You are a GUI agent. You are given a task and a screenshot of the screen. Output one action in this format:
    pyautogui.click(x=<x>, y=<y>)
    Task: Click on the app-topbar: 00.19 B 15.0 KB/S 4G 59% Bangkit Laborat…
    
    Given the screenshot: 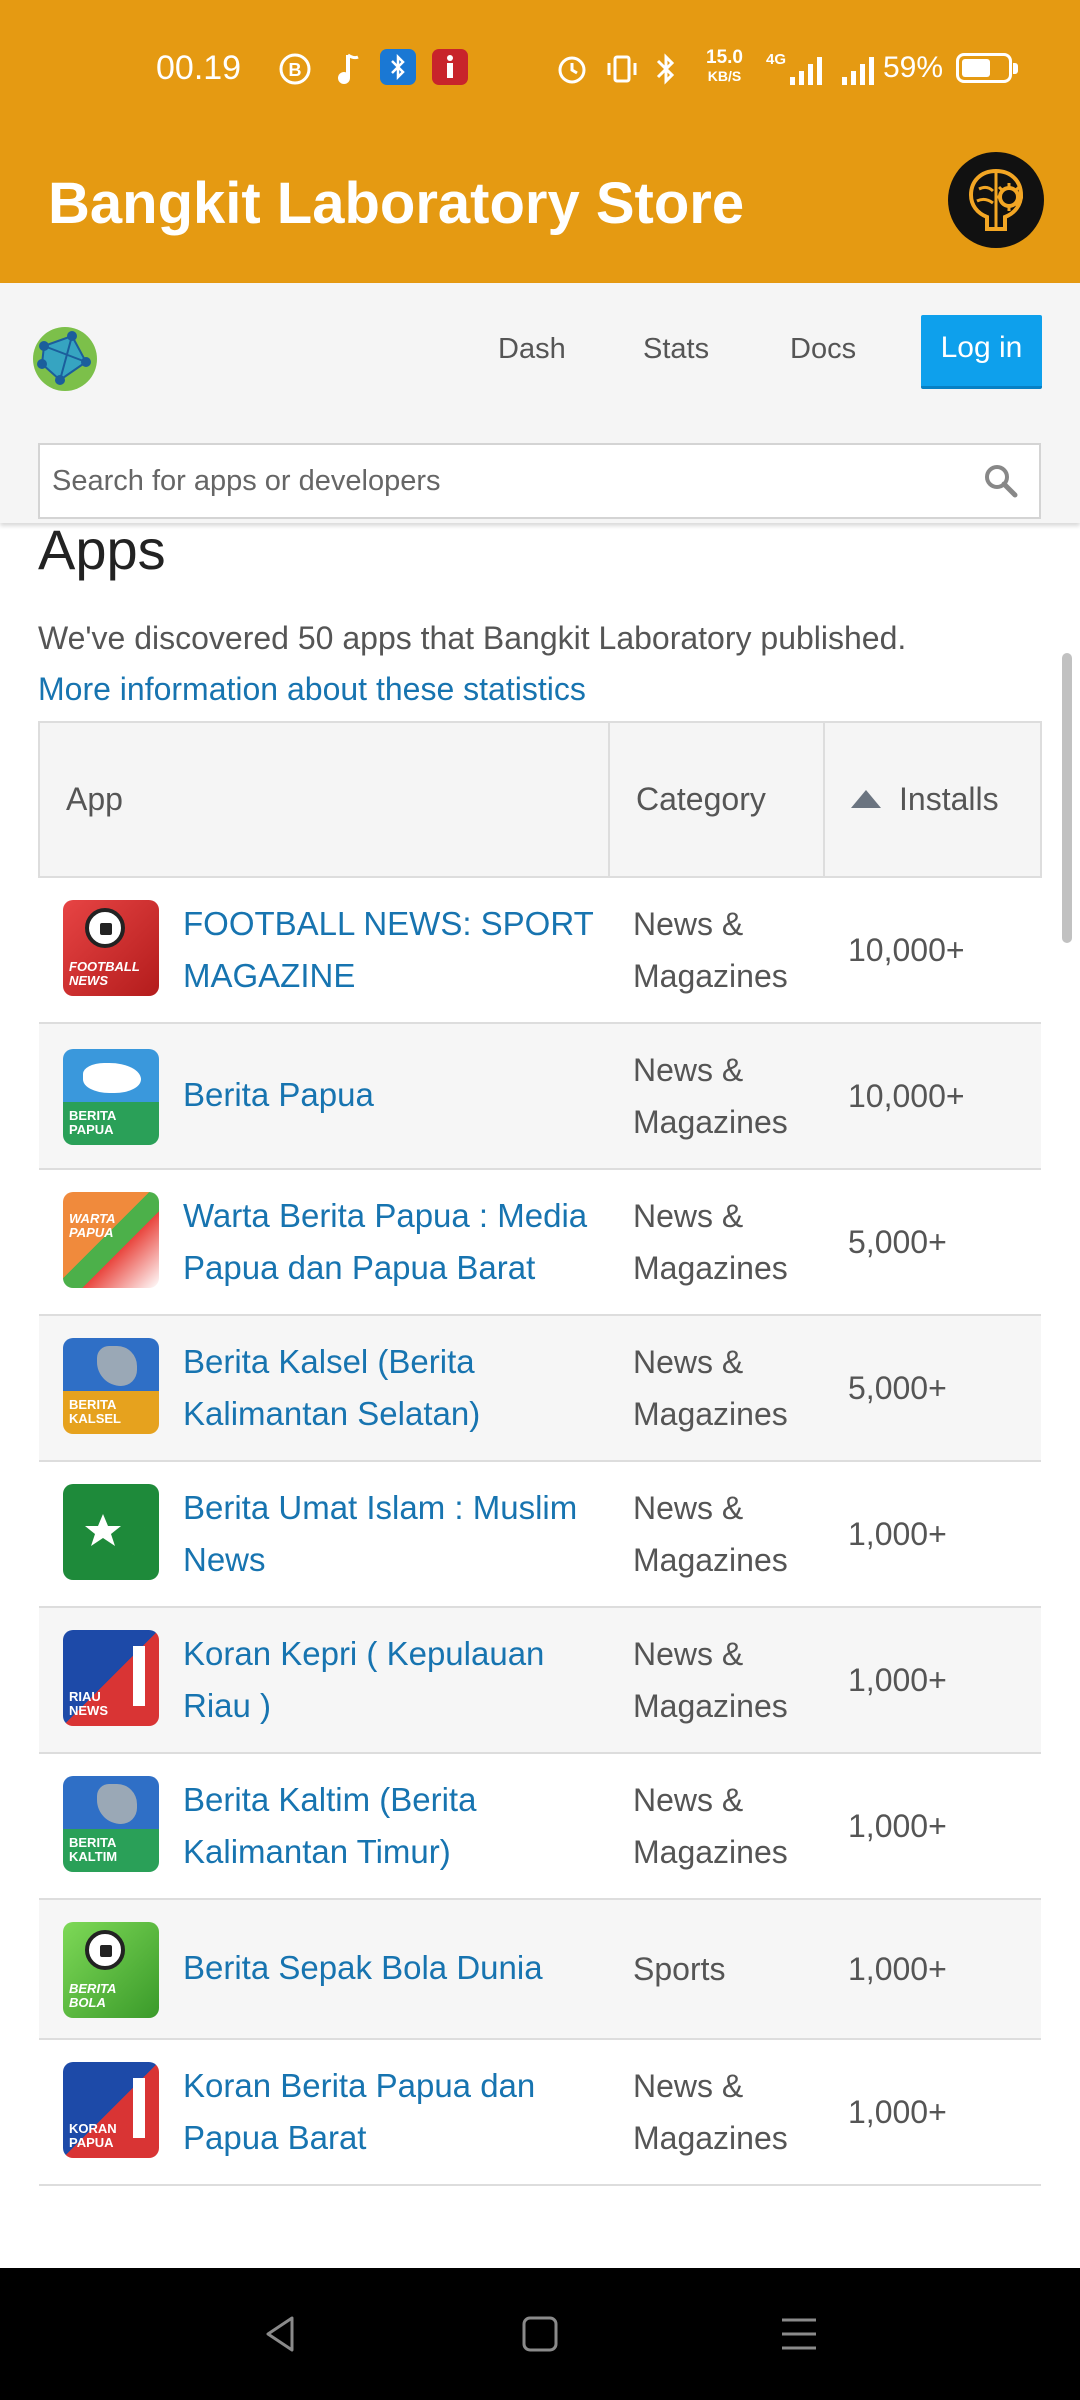 What is the action you would take?
    pyautogui.click(x=540, y=141)
    